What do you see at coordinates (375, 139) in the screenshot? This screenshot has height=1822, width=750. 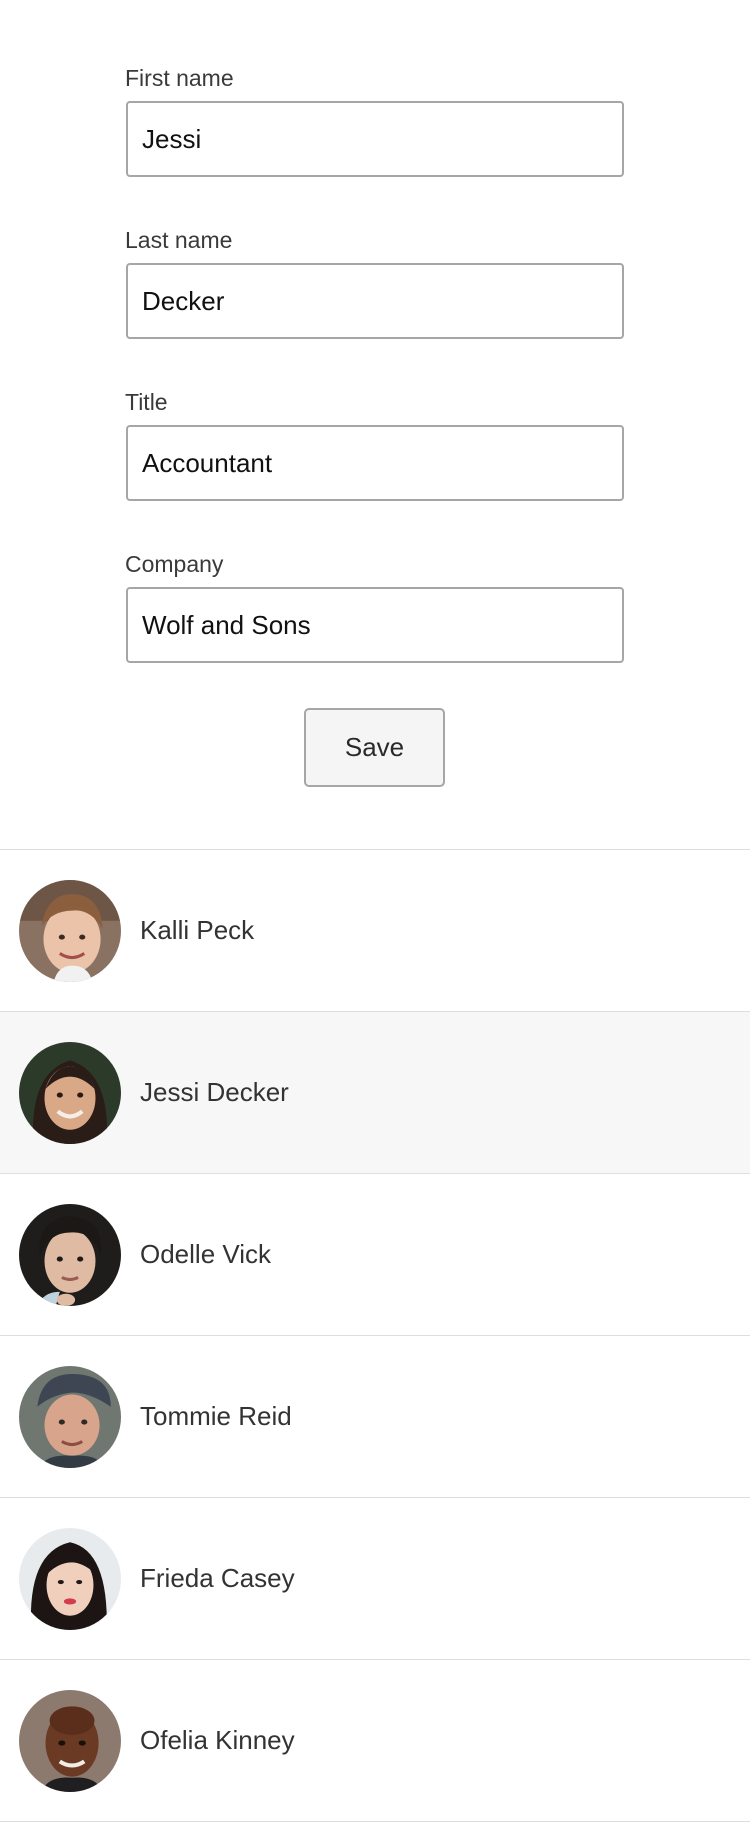 I see `first-name-input` at bounding box center [375, 139].